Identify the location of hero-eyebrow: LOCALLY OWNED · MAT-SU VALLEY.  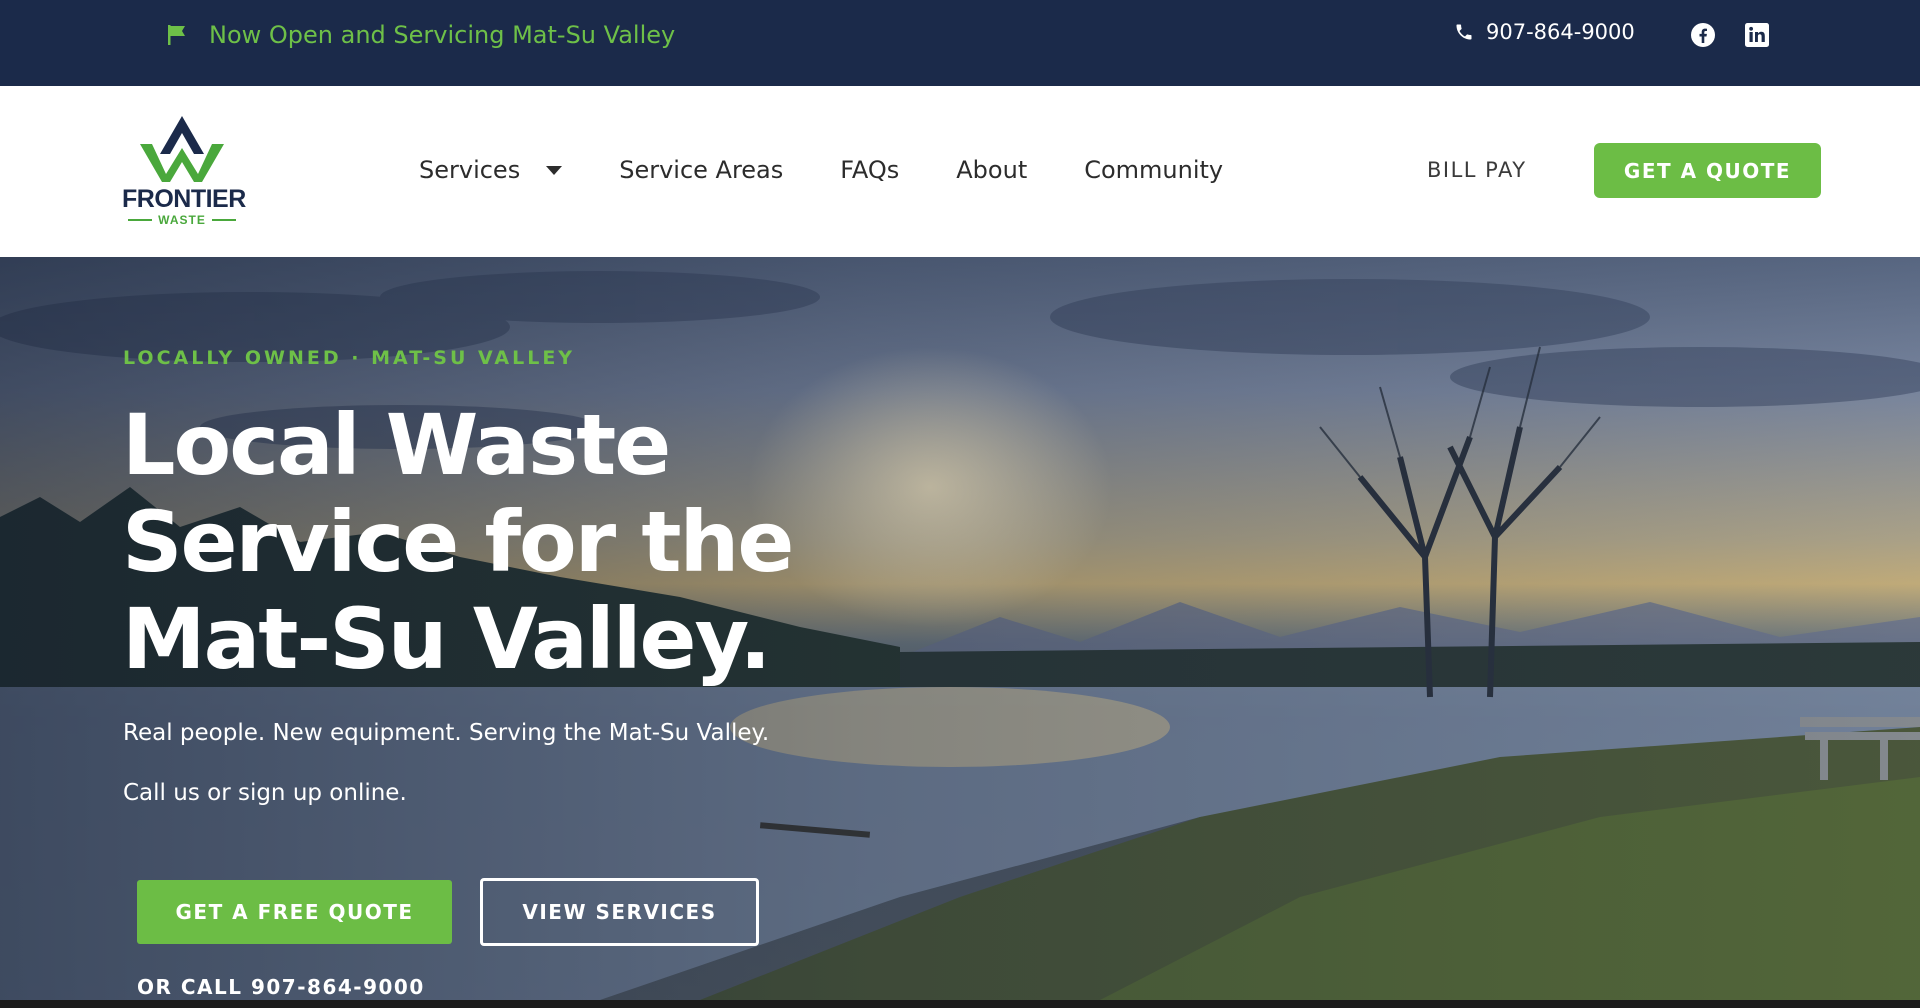
(349, 358).